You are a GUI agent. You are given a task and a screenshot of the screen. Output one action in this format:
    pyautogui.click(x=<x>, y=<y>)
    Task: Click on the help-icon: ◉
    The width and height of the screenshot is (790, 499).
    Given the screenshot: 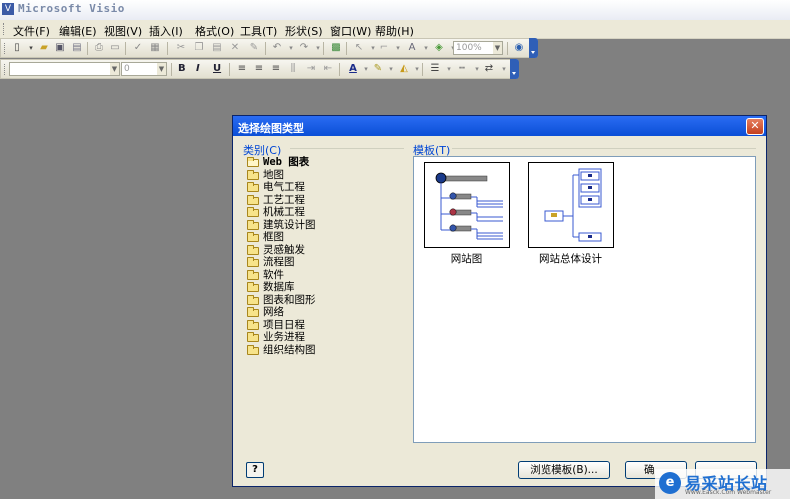 What is the action you would take?
    pyautogui.click(x=519, y=48)
    